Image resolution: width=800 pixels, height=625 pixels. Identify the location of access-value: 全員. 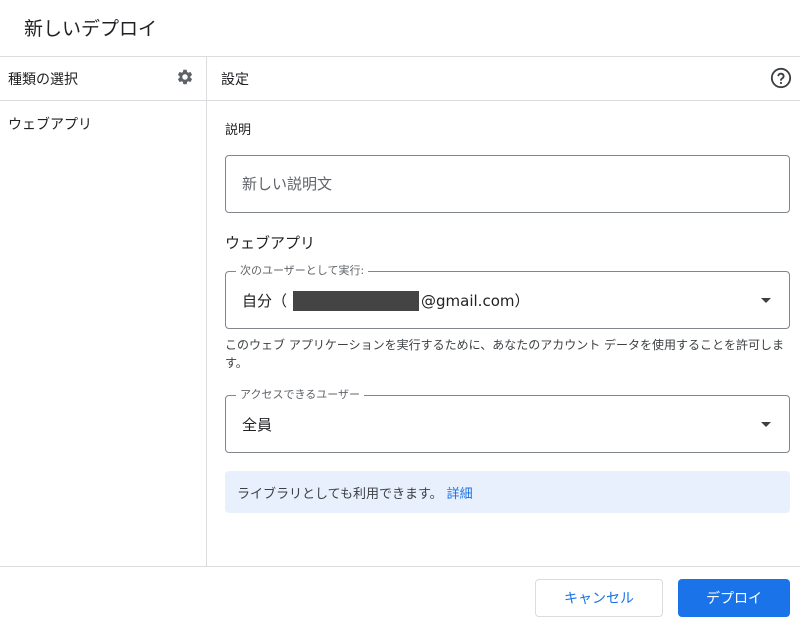
(257, 425).